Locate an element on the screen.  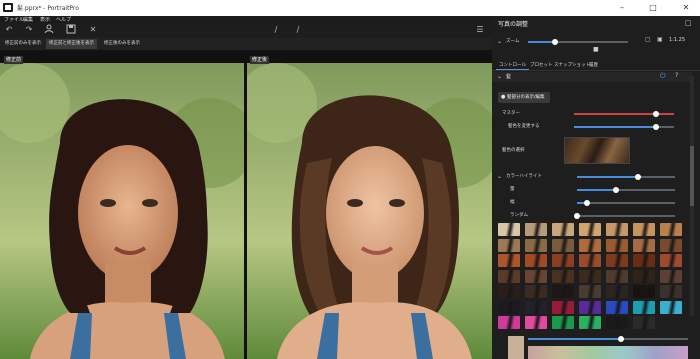
hue-slider is located at coordinates (608, 339).